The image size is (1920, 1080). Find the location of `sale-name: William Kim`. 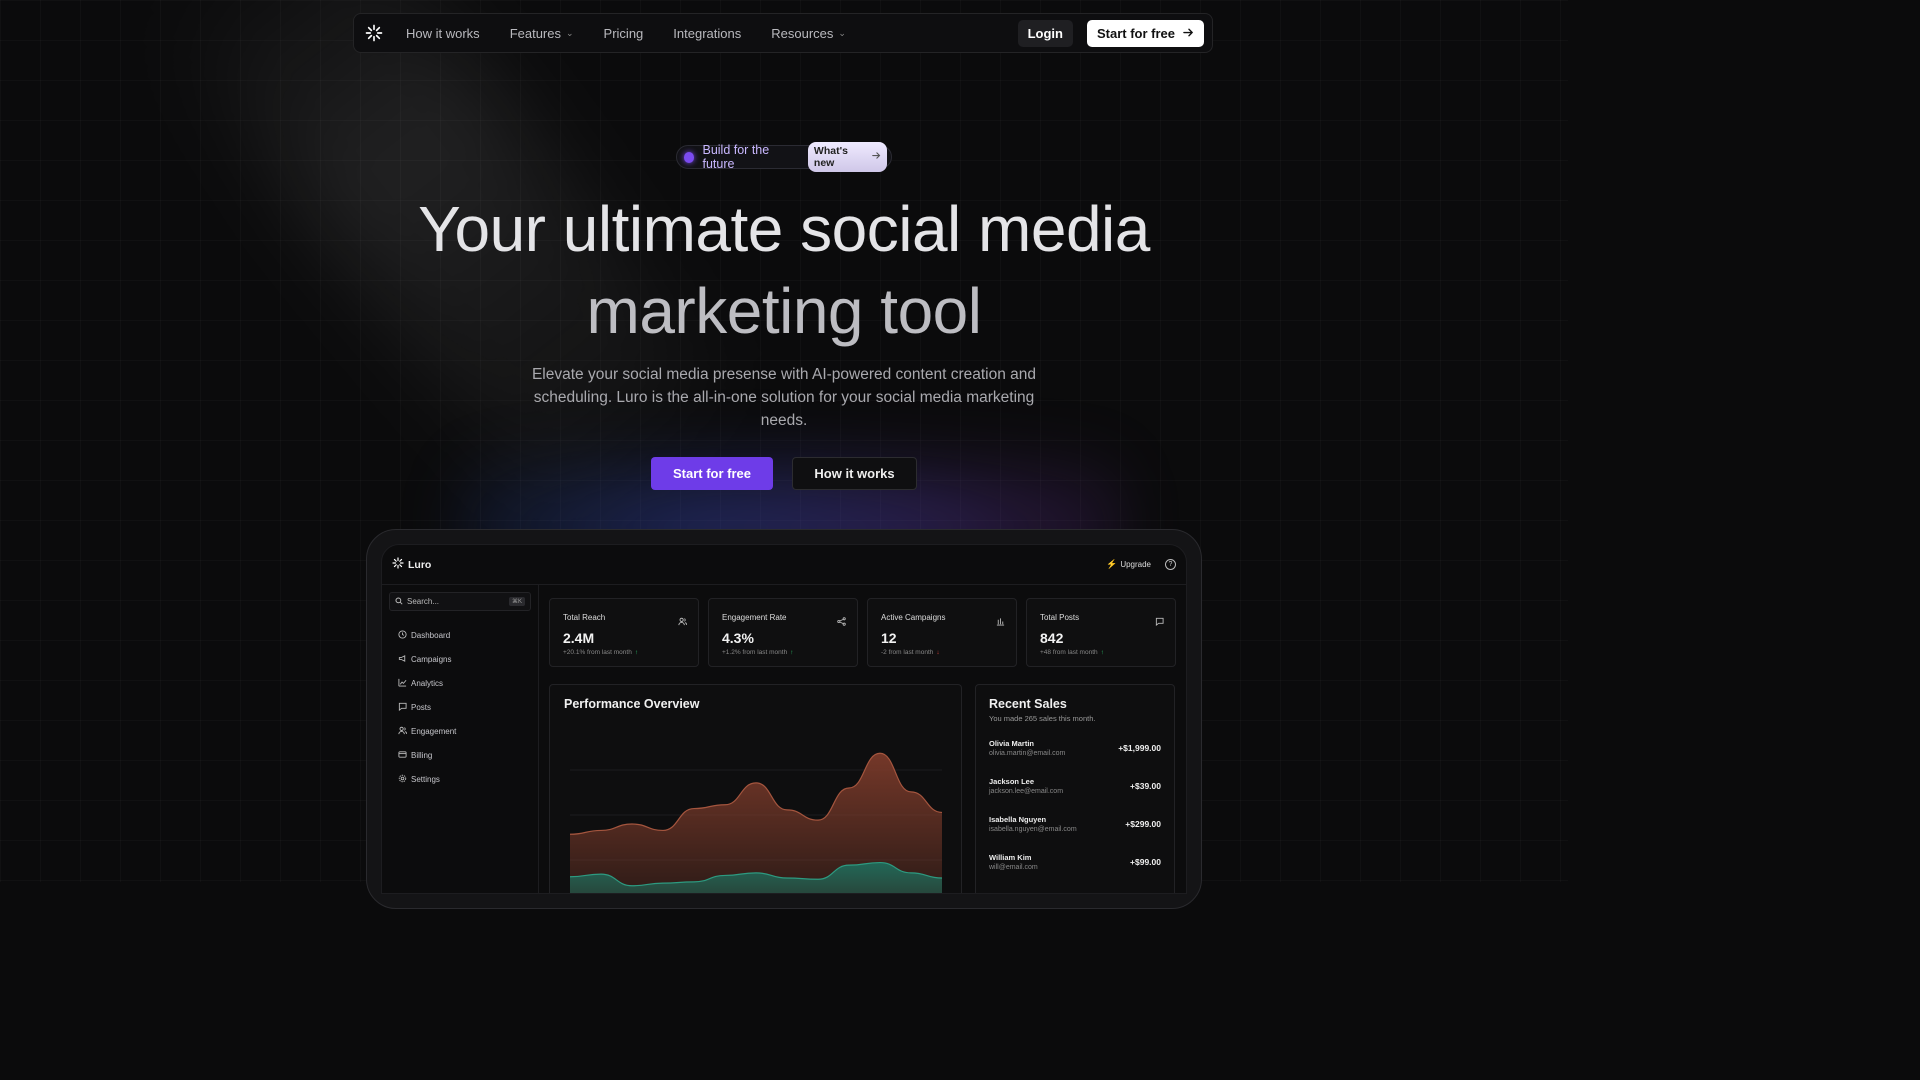

sale-name: William Kim is located at coordinates (1010, 857).